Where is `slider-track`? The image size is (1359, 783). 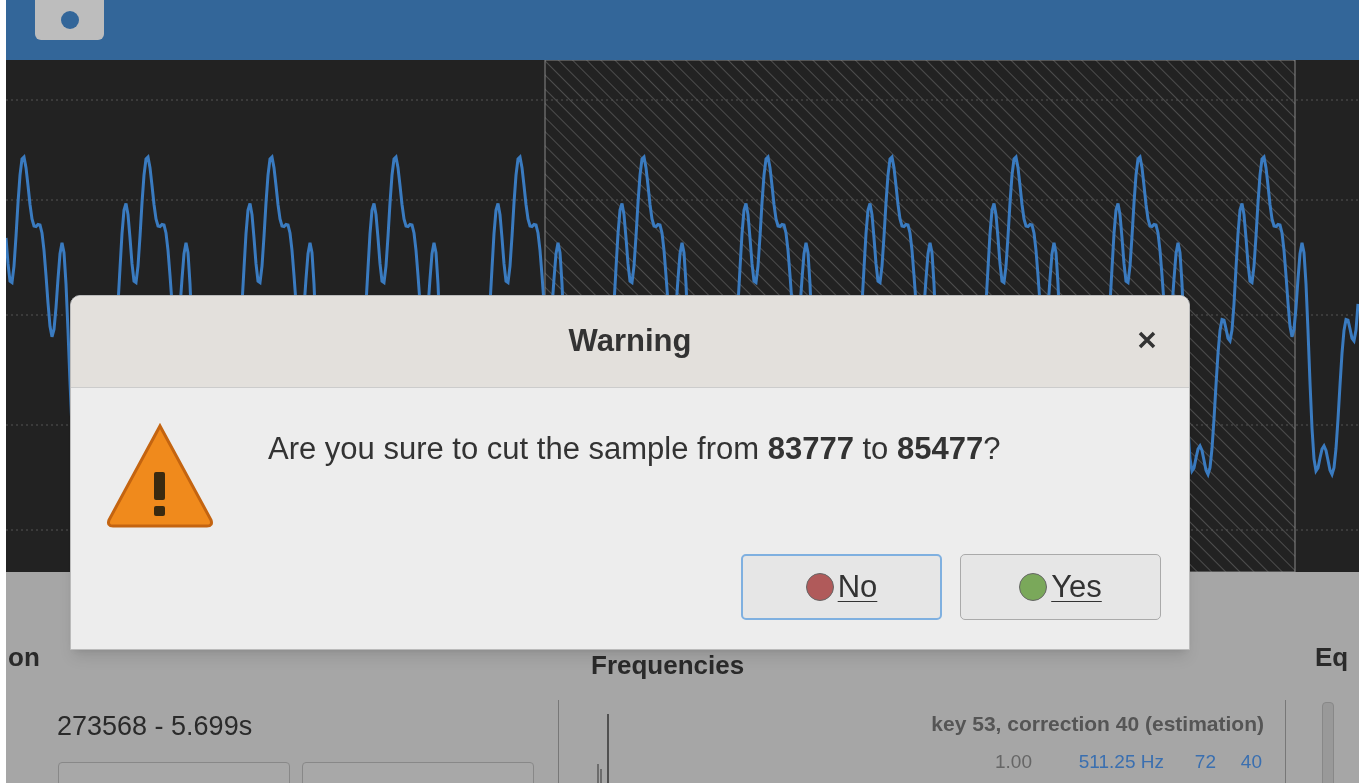
slider-track is located at coordinates (1328, 742).